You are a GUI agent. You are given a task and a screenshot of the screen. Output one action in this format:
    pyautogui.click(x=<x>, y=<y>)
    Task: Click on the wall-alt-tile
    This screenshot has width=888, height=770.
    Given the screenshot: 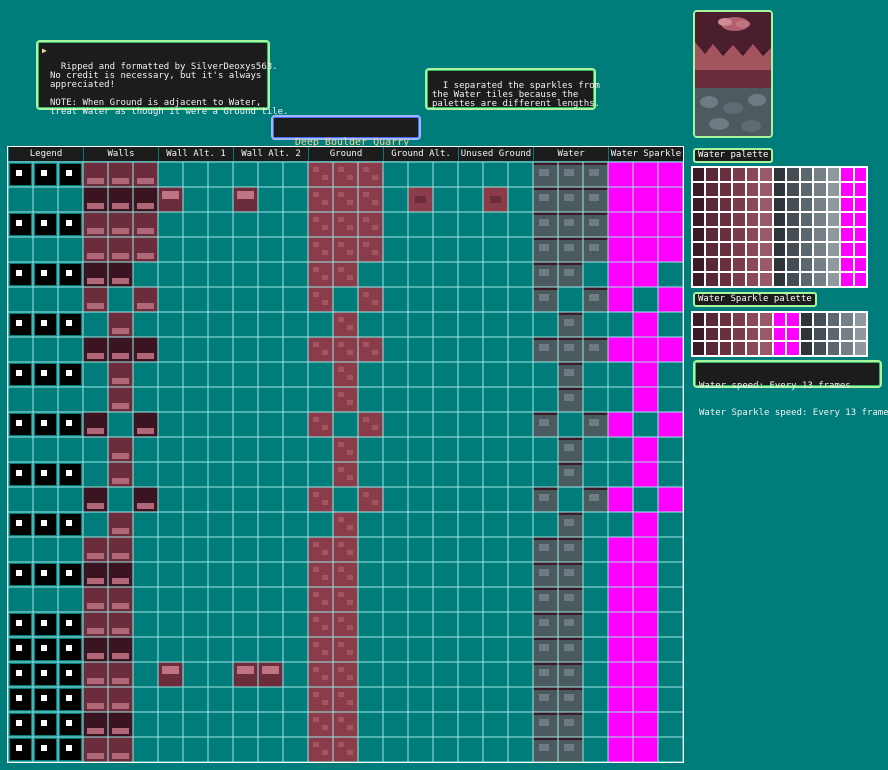 What is the action you would take?
    pyautogui.click(x=170, y=199)
    